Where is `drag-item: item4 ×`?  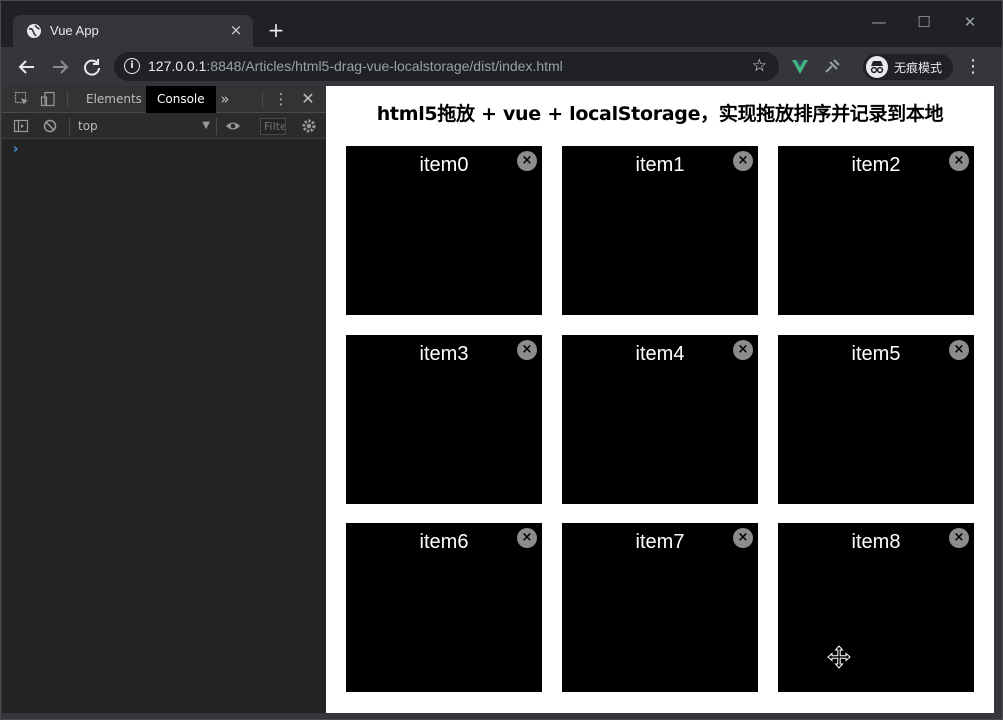
drag-item: item4 × is located at coordinates (660, 419).